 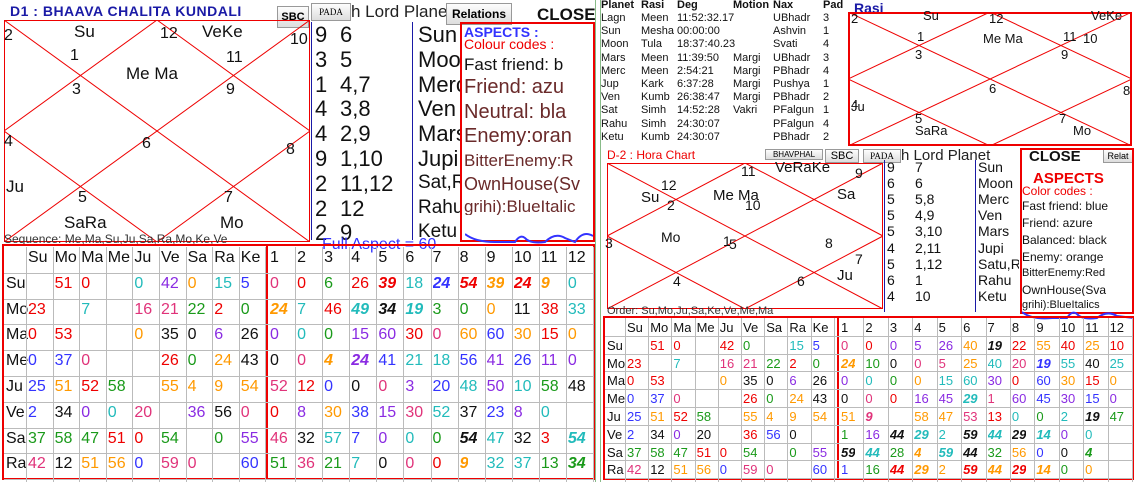 I want to click on table-cell: PBhadr, so click(x=791, y=136).